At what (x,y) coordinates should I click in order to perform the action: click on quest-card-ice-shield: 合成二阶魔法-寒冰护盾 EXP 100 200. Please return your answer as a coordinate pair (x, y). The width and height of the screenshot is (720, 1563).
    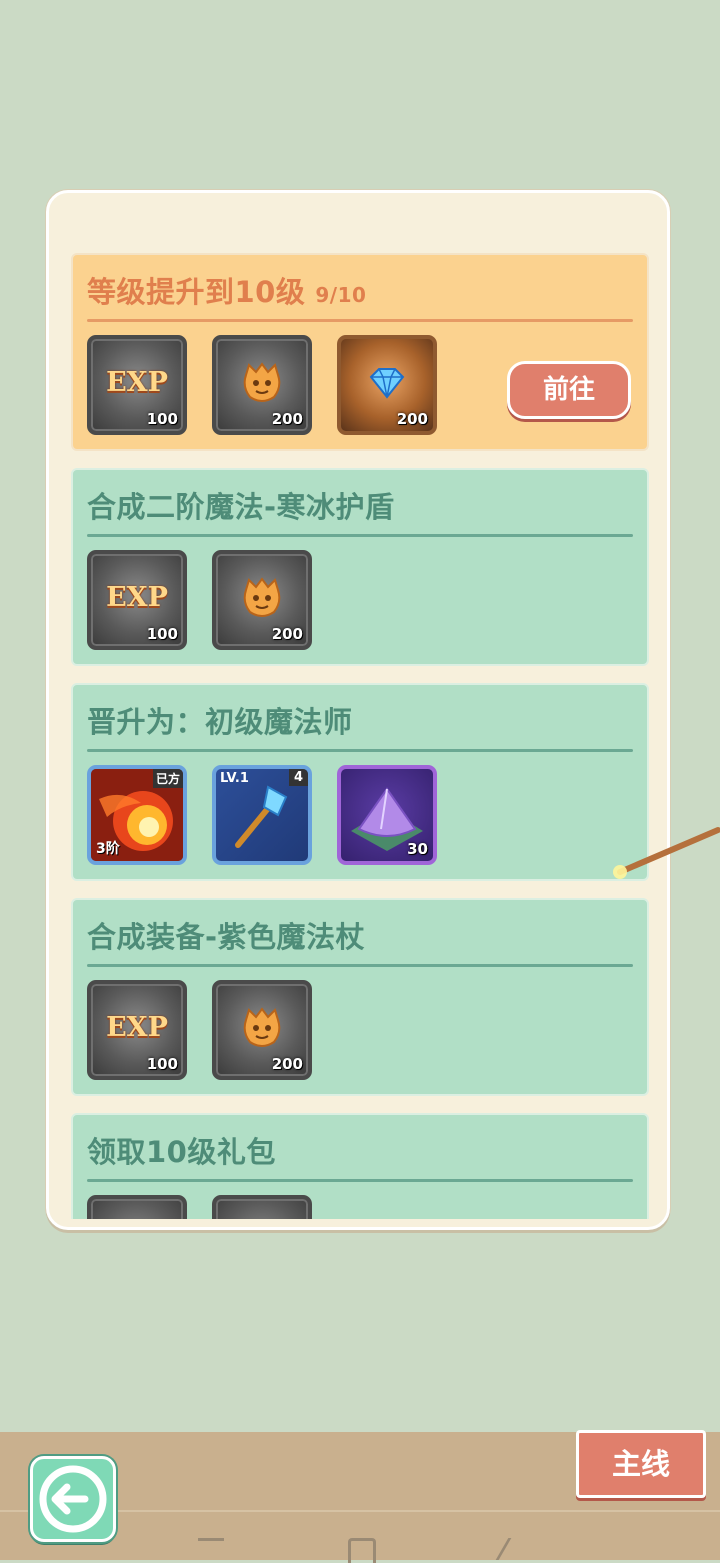
    Looking at the image, I should click on (360, 567).